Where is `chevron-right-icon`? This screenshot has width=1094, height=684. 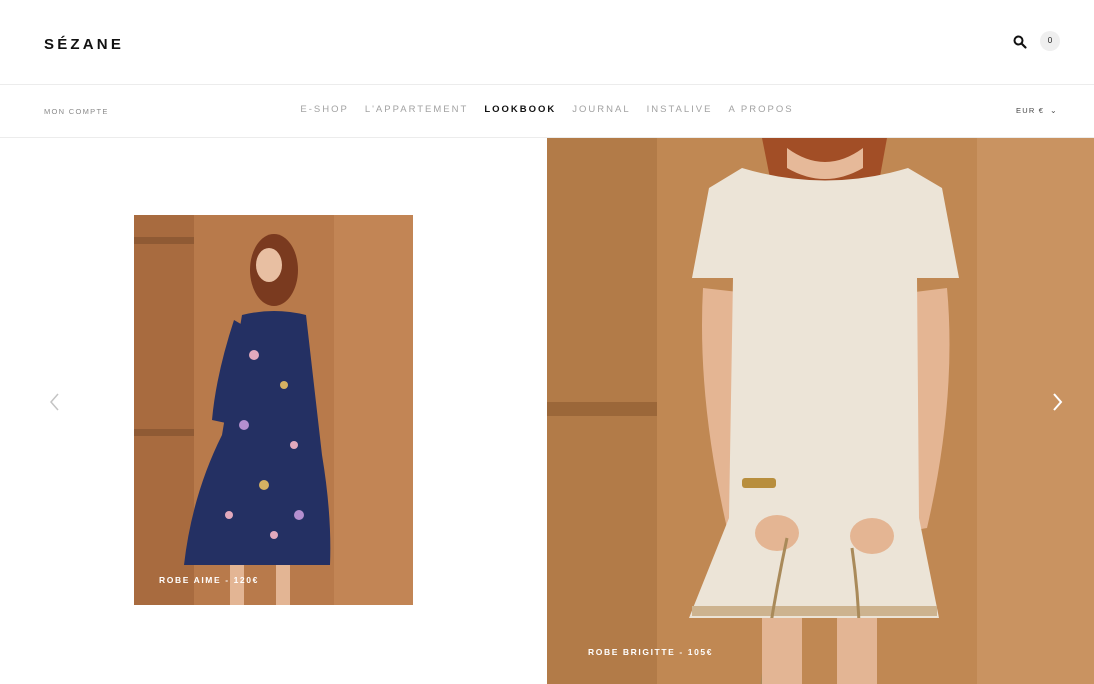
chevron-right-icon is located at coordinates (1058, 402).